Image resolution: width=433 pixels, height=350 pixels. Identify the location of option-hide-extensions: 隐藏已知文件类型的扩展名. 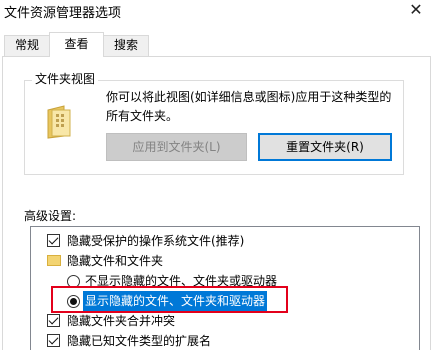
(139, 341).